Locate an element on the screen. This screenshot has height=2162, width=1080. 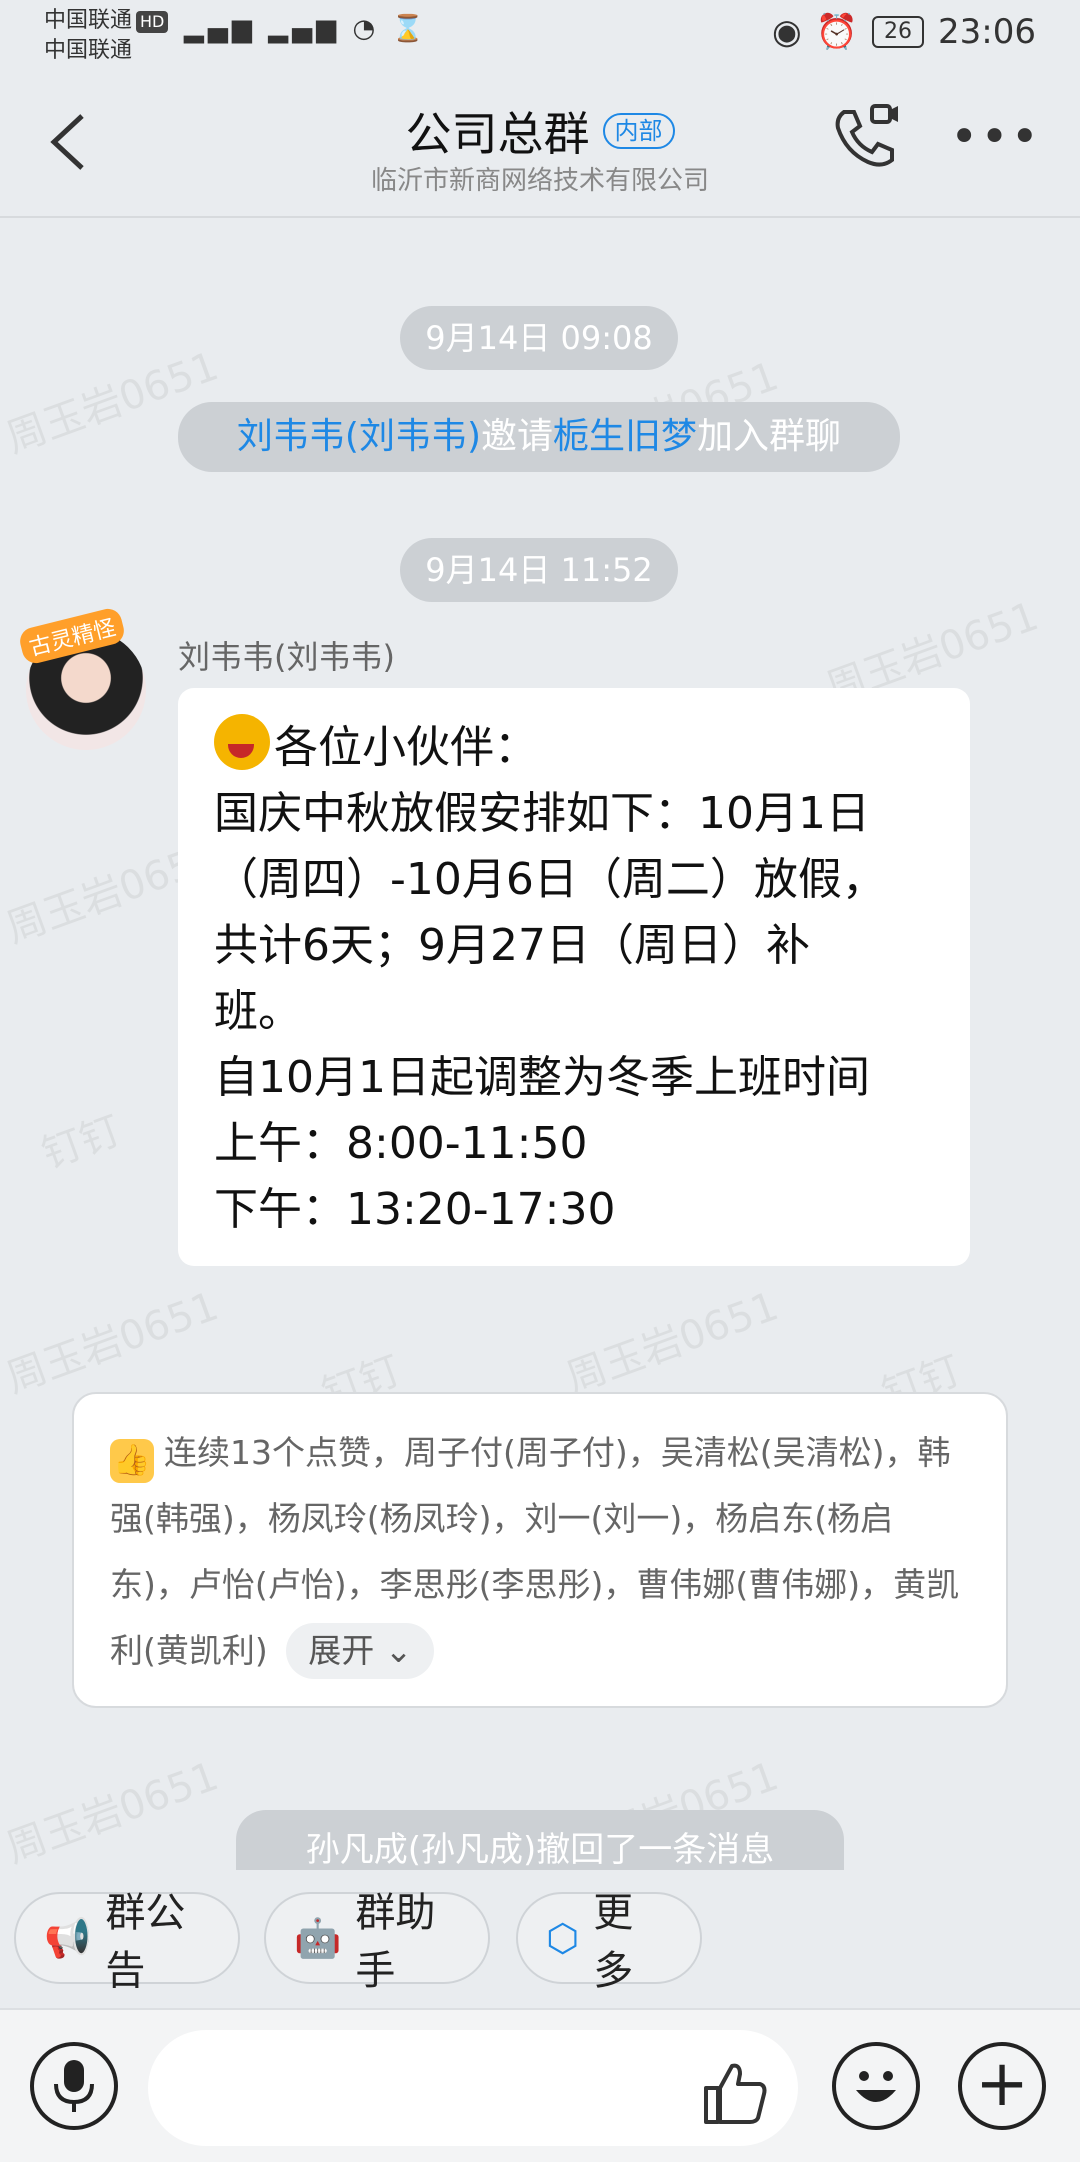
quick-action-bar: 📢 群公告 🤖 群助手 ⬡ 更多 is located at coordinates (540, 1940).